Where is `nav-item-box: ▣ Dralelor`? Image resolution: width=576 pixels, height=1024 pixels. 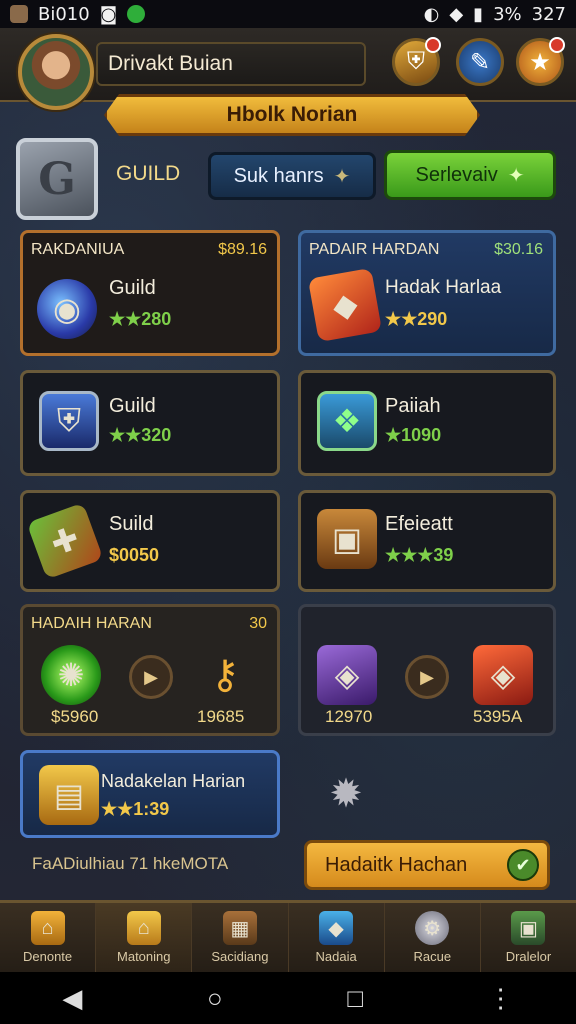
nav-item-box: ▣ Dralelor is located at coordinates (528, 937).